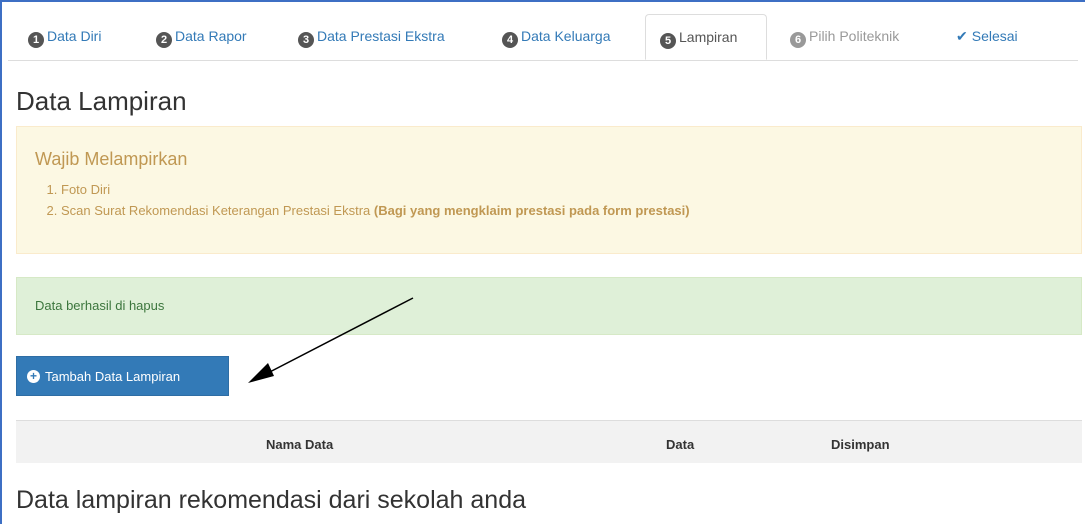  Describe the element at coordinates (261, 373) in the screenshot. I see `arrow-head` at that location.